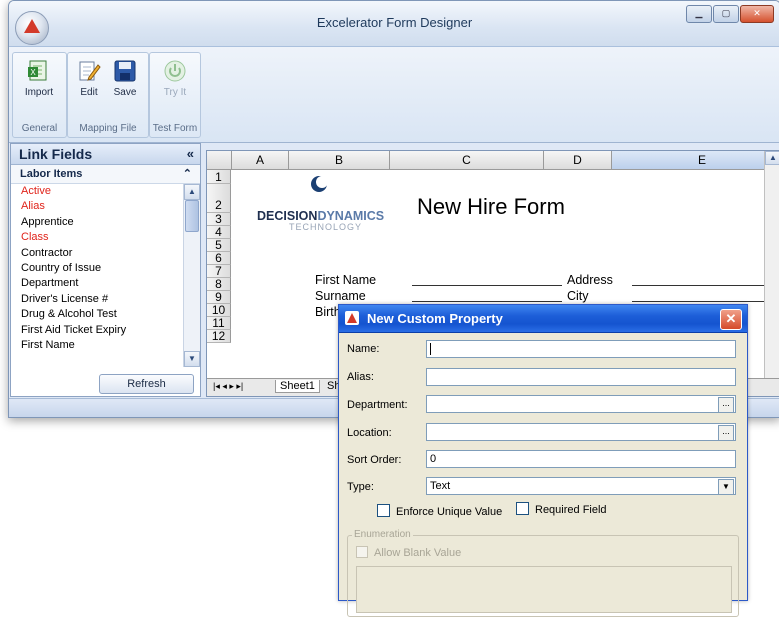  What do you see at coordinates (39, 92) in the screenshot?
I see `import-button-label: Import` at bounding box center [39, 92].